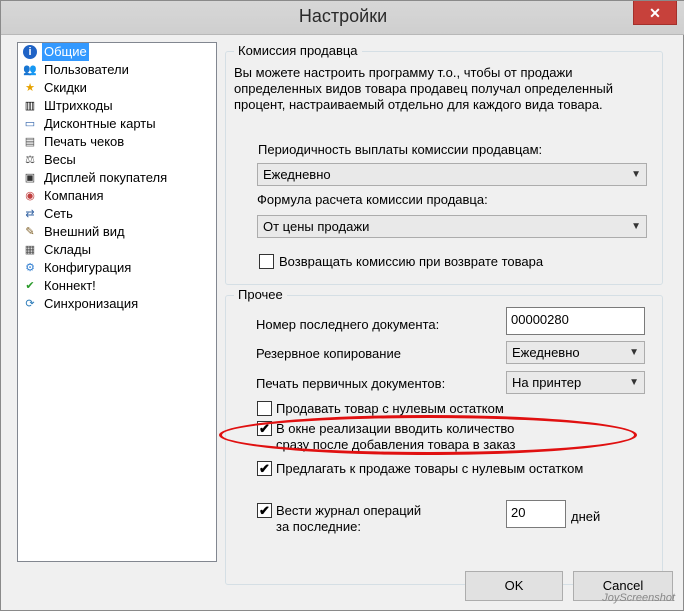 The height and width of the screenshot is (611, 684). I want to click on close-icon: ✕, so click(655, 13).